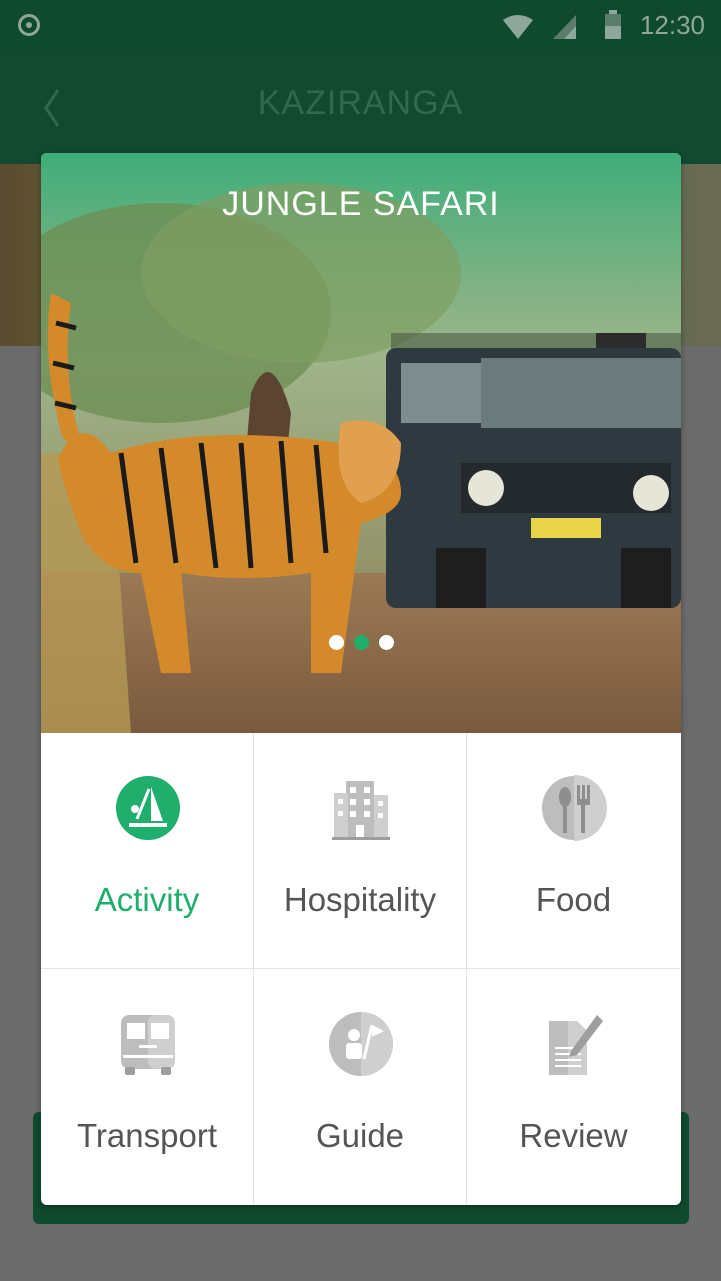 Image resolution: width=721 pixels, height=1281 pixels. I want to click on review-icon, so click(576, 1045).